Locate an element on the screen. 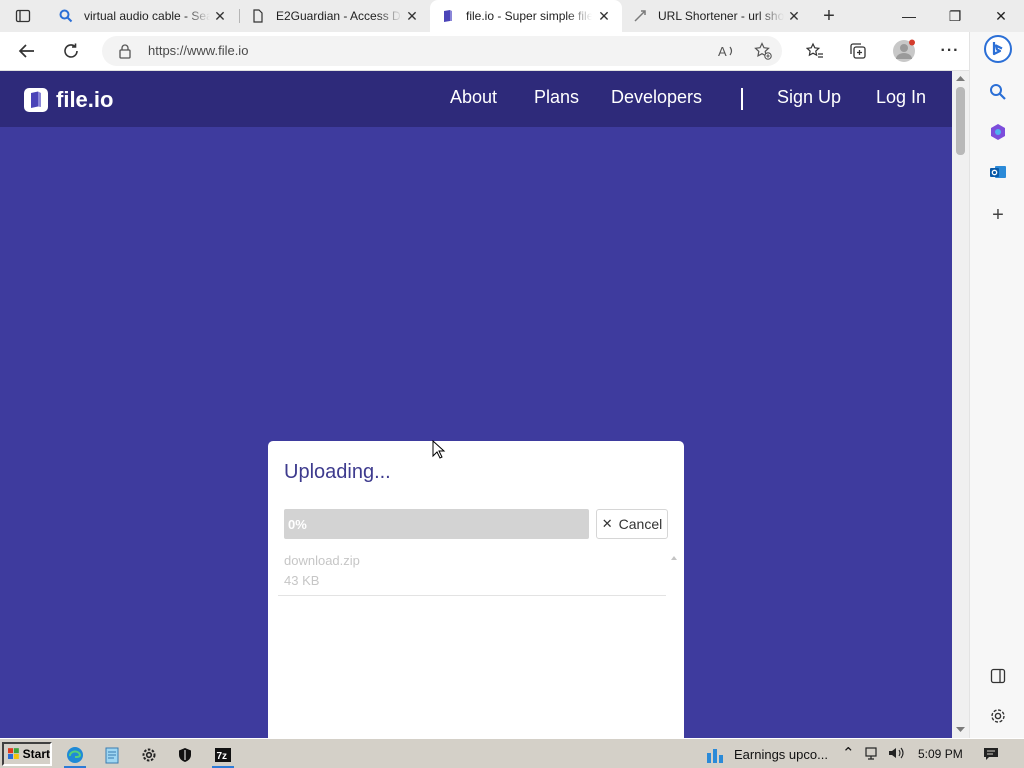 The image size is (1024, 768). page-scrollbar is located at coordinates (960, 404).